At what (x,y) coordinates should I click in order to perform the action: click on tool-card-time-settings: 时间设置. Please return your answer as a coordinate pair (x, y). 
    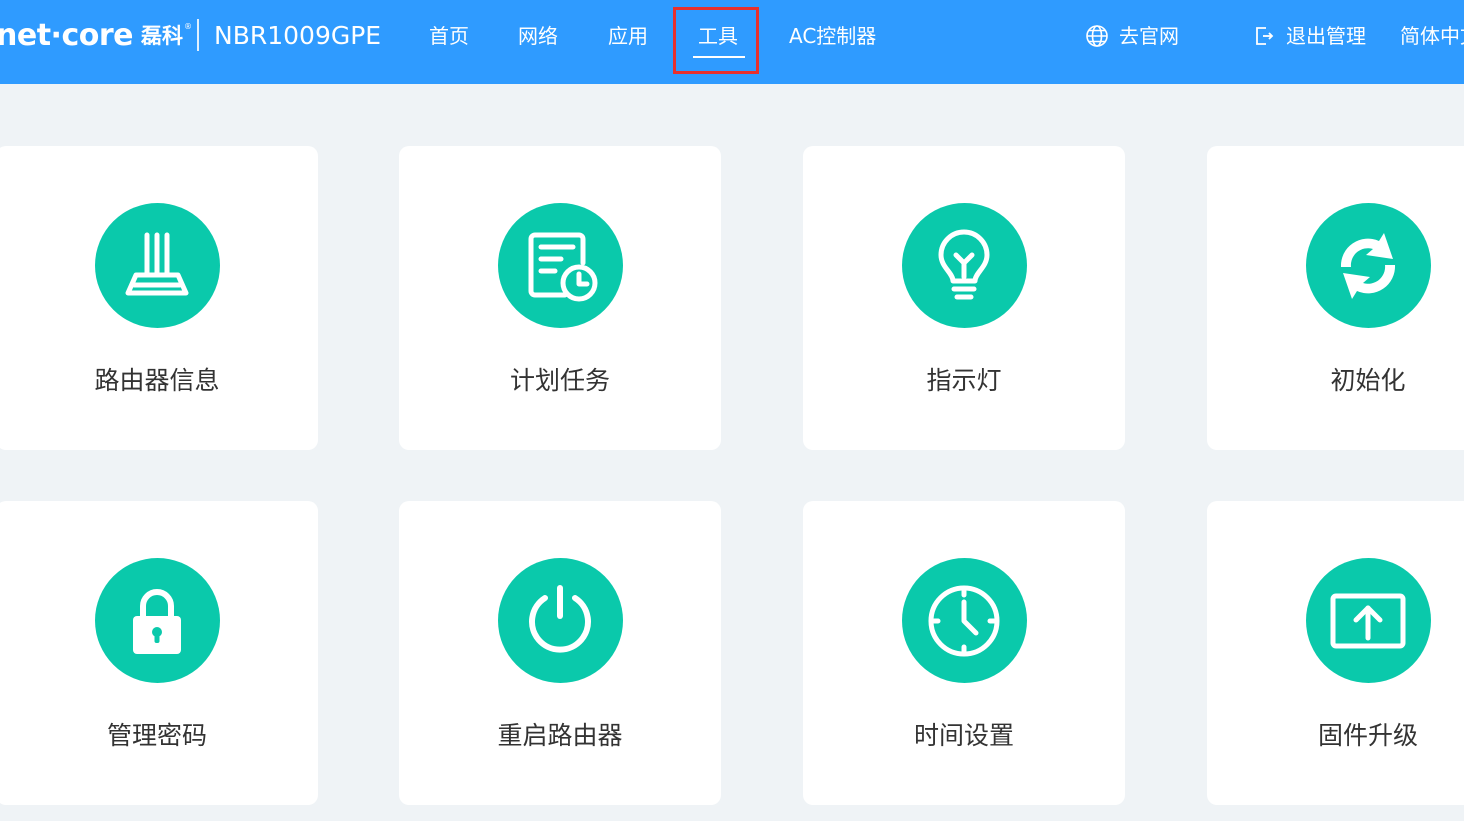
    Looking at the image, I should click on (964, 653).